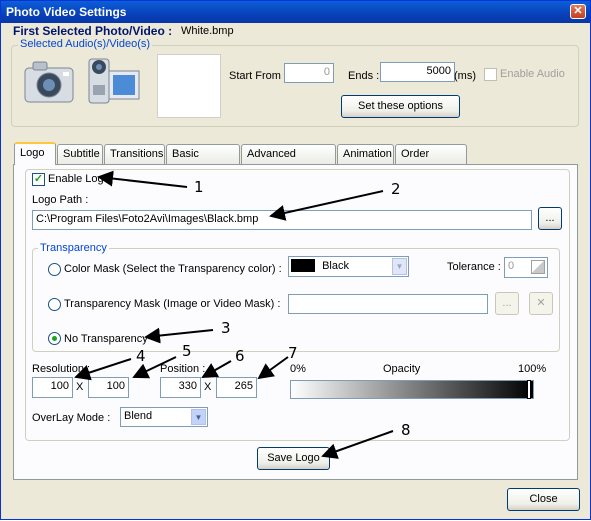 The image size is (591, 521). I want to click on opacity-min-label: 0%, so click(298, 369).